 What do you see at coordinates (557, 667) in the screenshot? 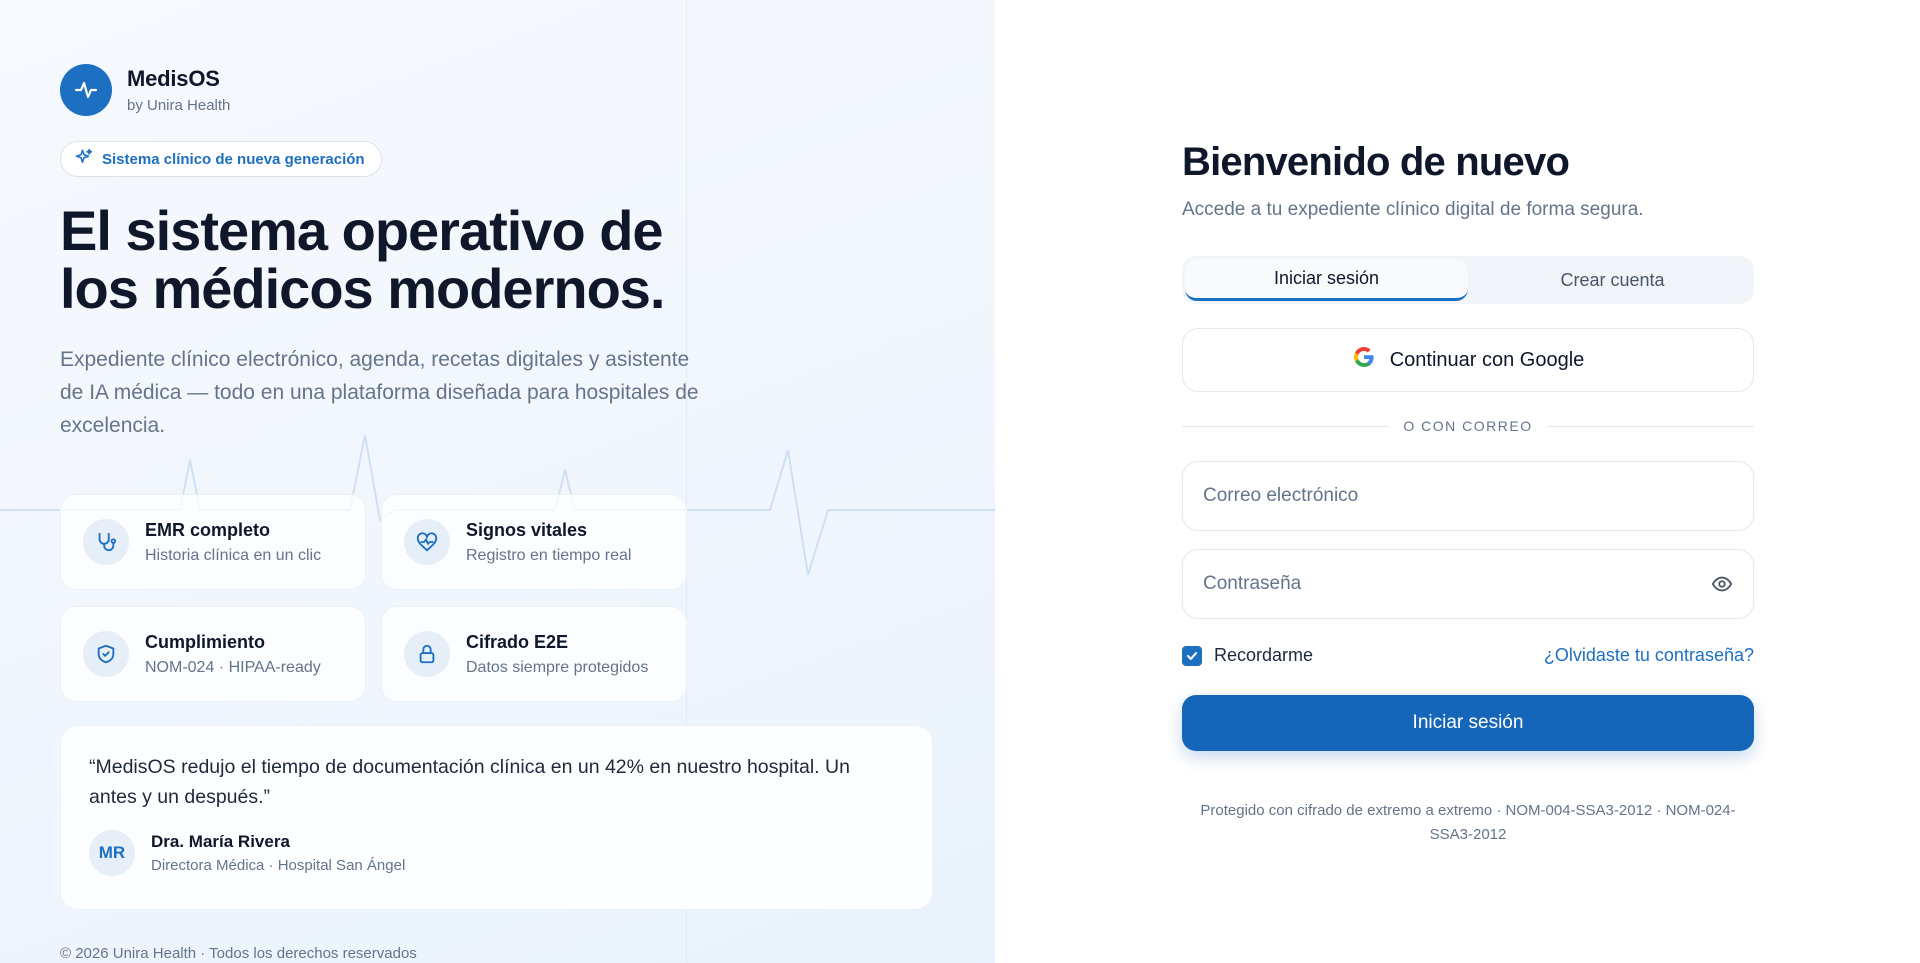
I see `feature-subtitle: Datos siempre protegidos` at bounding box center [557, 667].